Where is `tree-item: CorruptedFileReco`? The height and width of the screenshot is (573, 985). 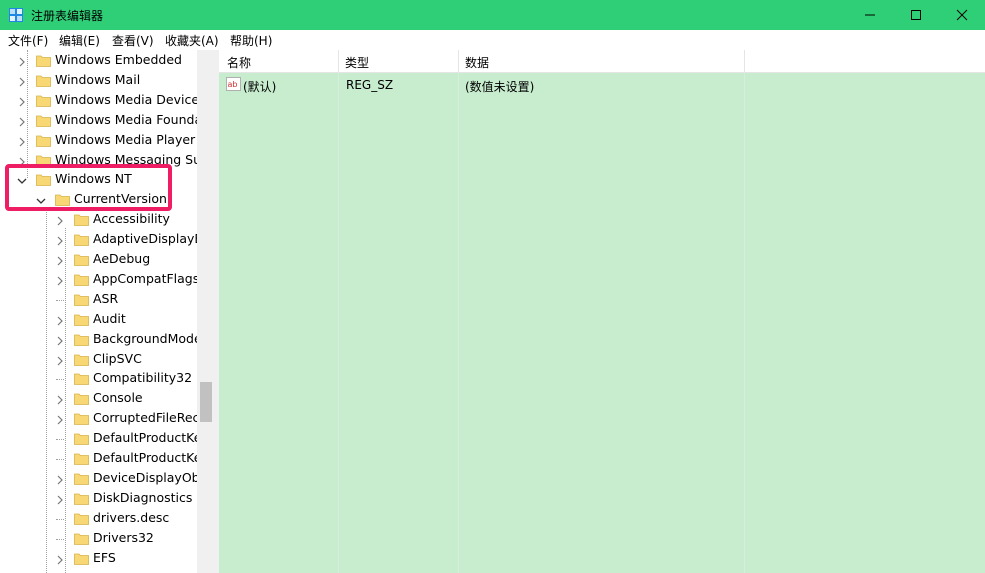 tree-item: CorruptedFileReco is located at coordinates (98, 419).